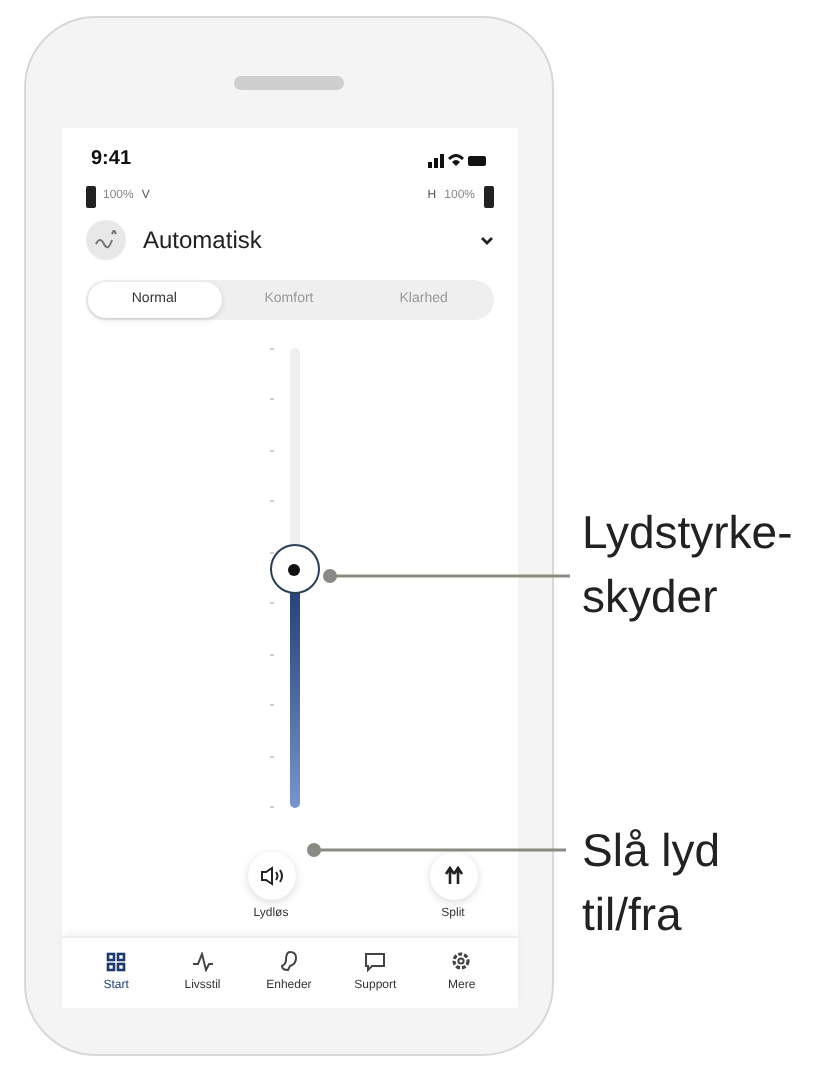 This screenshot has width=828, height=1072. Describe the element at coordinates (202, 241) in the screenshot. I see `program-name: Automatisk` at that location.